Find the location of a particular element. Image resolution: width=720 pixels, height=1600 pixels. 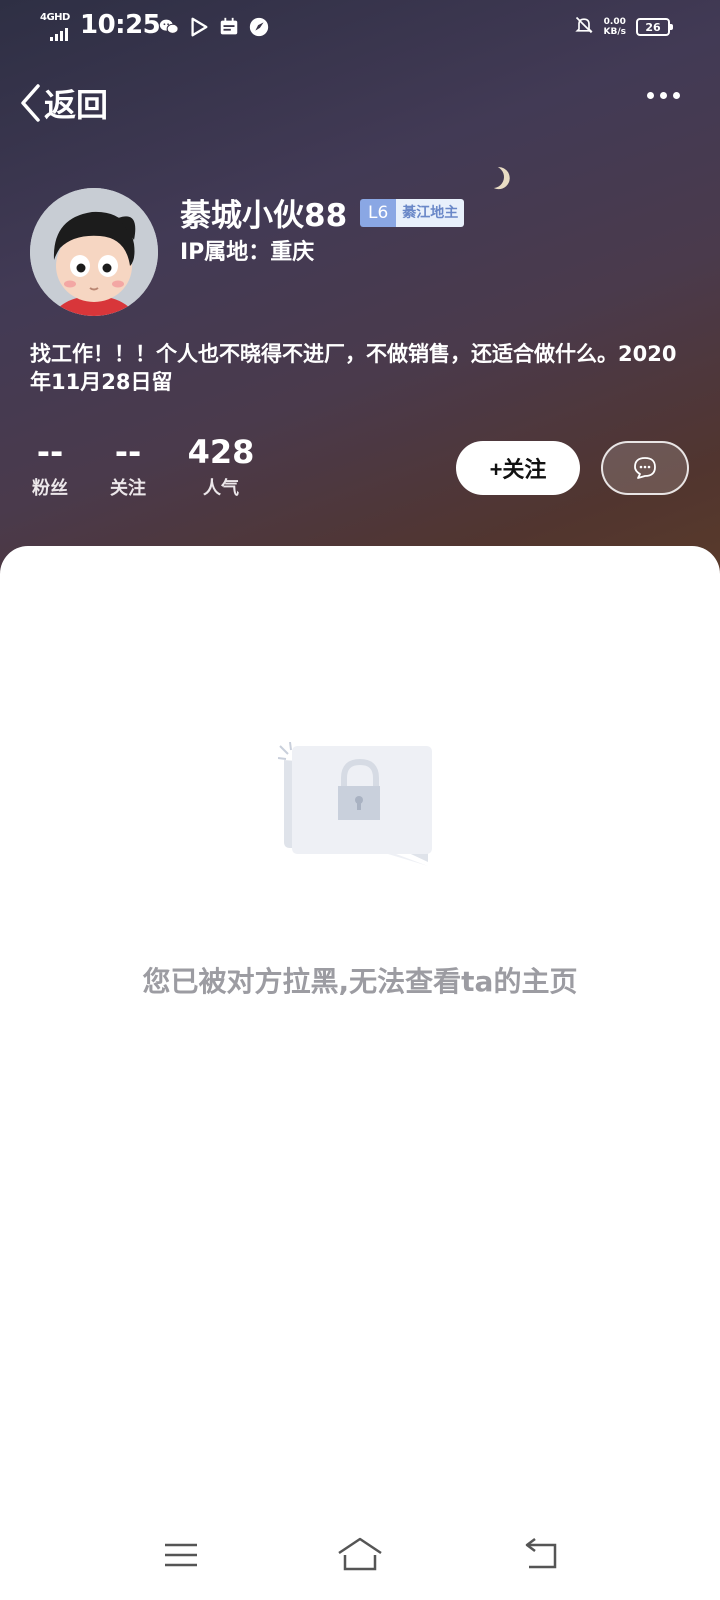

more-dots-icon is located at coordinates (650, 95).